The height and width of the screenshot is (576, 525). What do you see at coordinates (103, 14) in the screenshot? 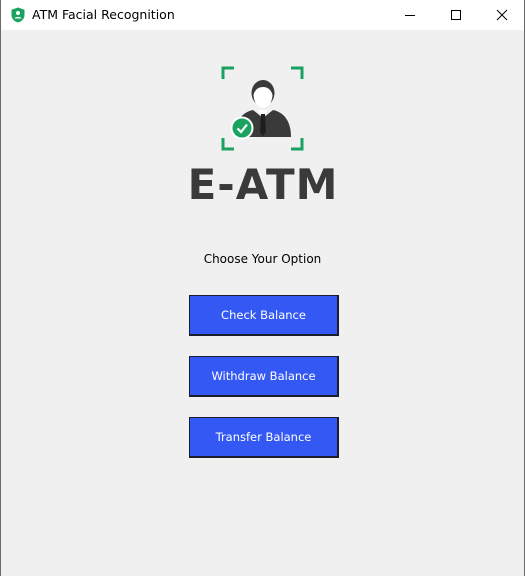
I see `window-title: ATM Facial Recognition` at bounding box center [103, 14].